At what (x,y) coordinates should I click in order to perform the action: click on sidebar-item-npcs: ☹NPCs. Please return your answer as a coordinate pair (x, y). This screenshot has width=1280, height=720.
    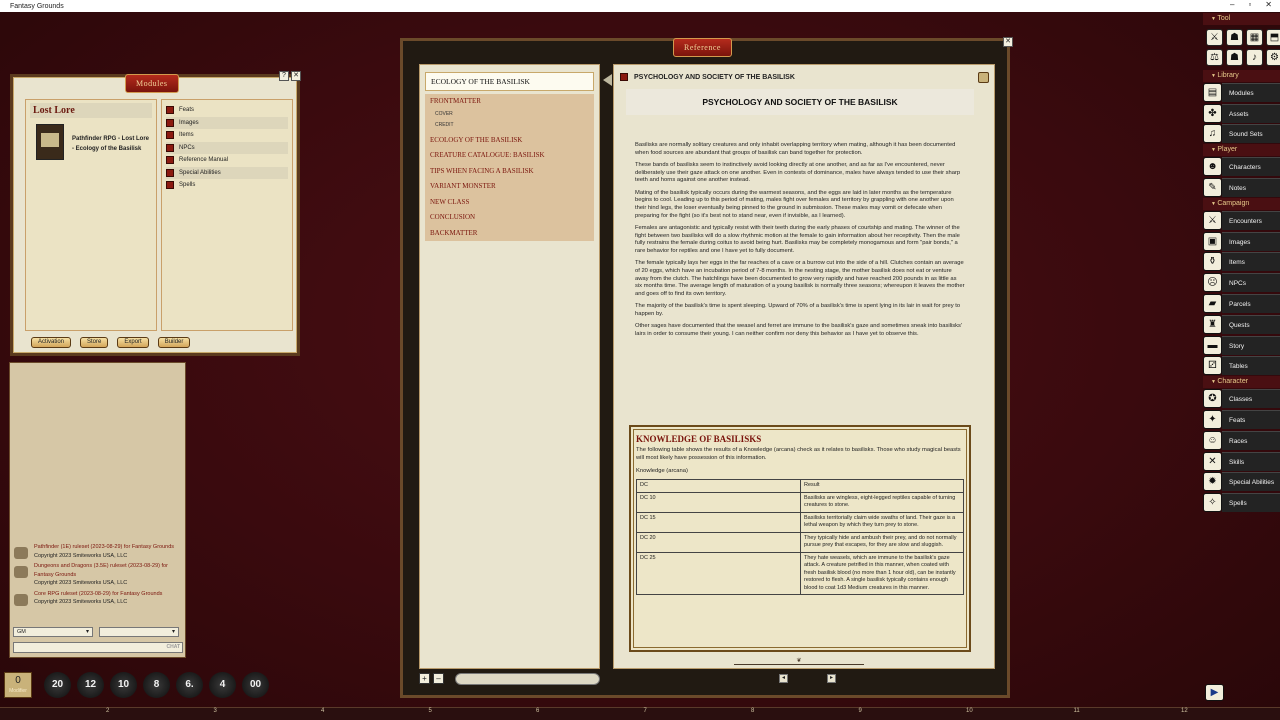
    Looking at the image, I should click on (1241, 282).